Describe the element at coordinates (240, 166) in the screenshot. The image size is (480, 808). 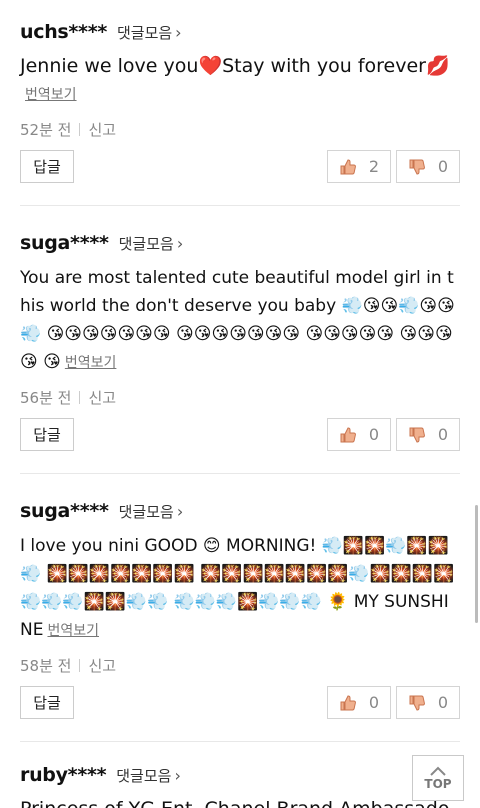
I see `comment-actions: 답글 2 0` at that location.